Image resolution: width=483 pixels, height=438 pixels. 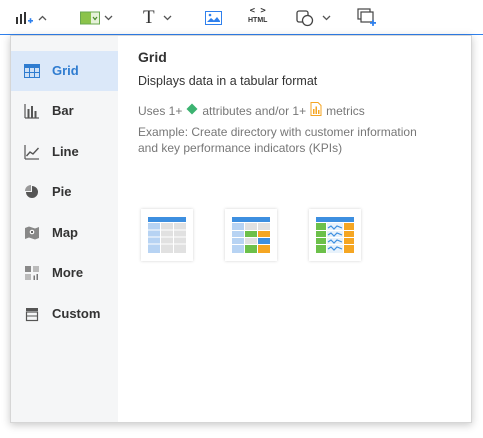 What do you see at coordinates (228, 81) in the screenshot?
I see `visualization-description: Displays data in a tabular format` at bounding box center [228, 81].